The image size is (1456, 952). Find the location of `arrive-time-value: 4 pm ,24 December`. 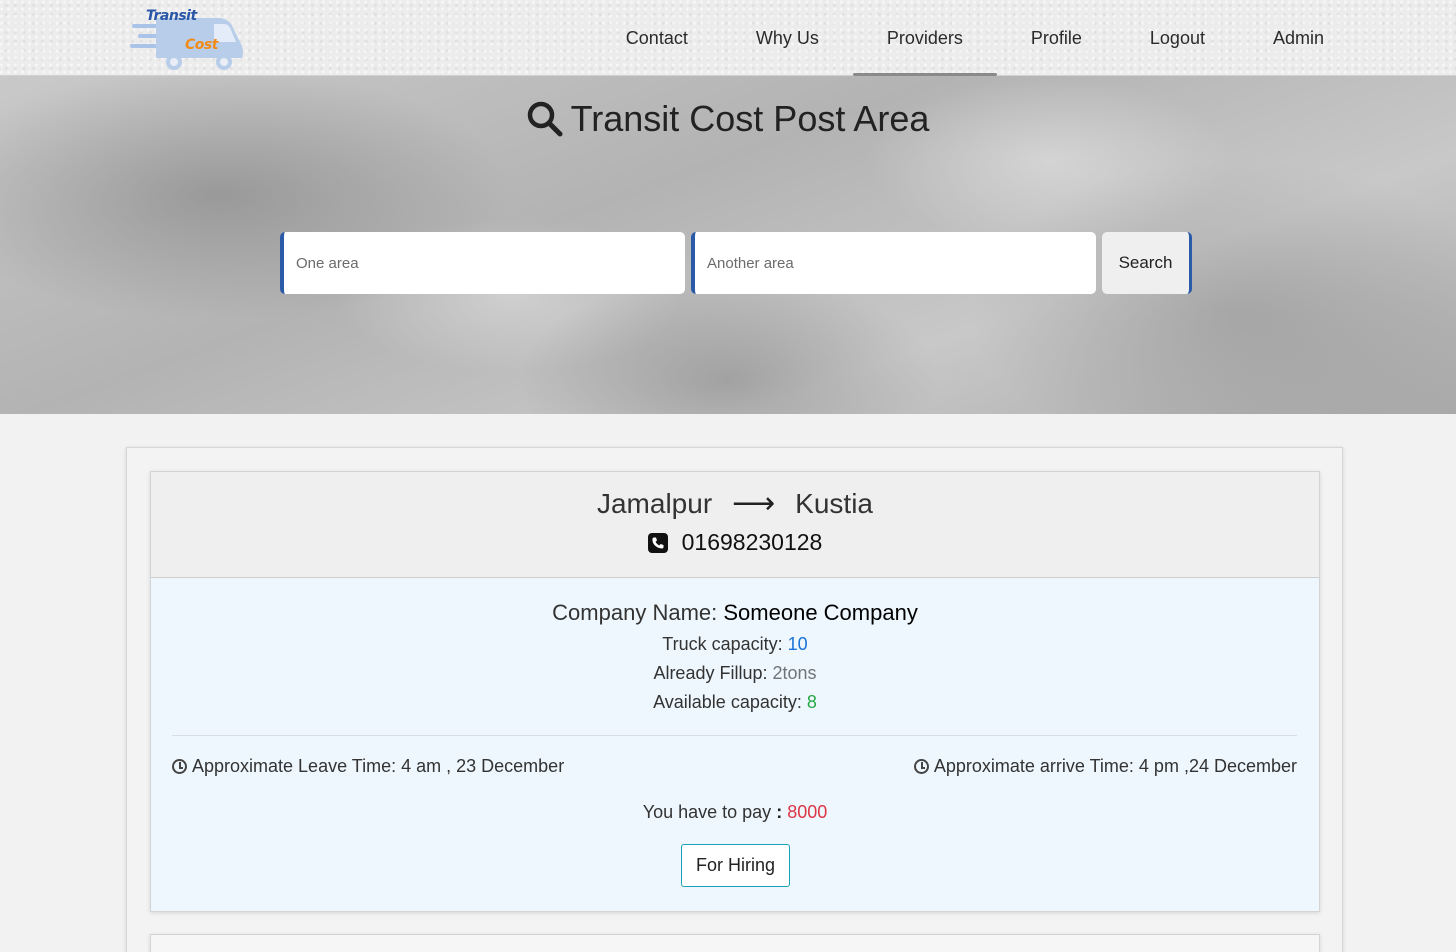

arrive-time-value: 4 pm ,24 December is located at coordinates (1217, 766).